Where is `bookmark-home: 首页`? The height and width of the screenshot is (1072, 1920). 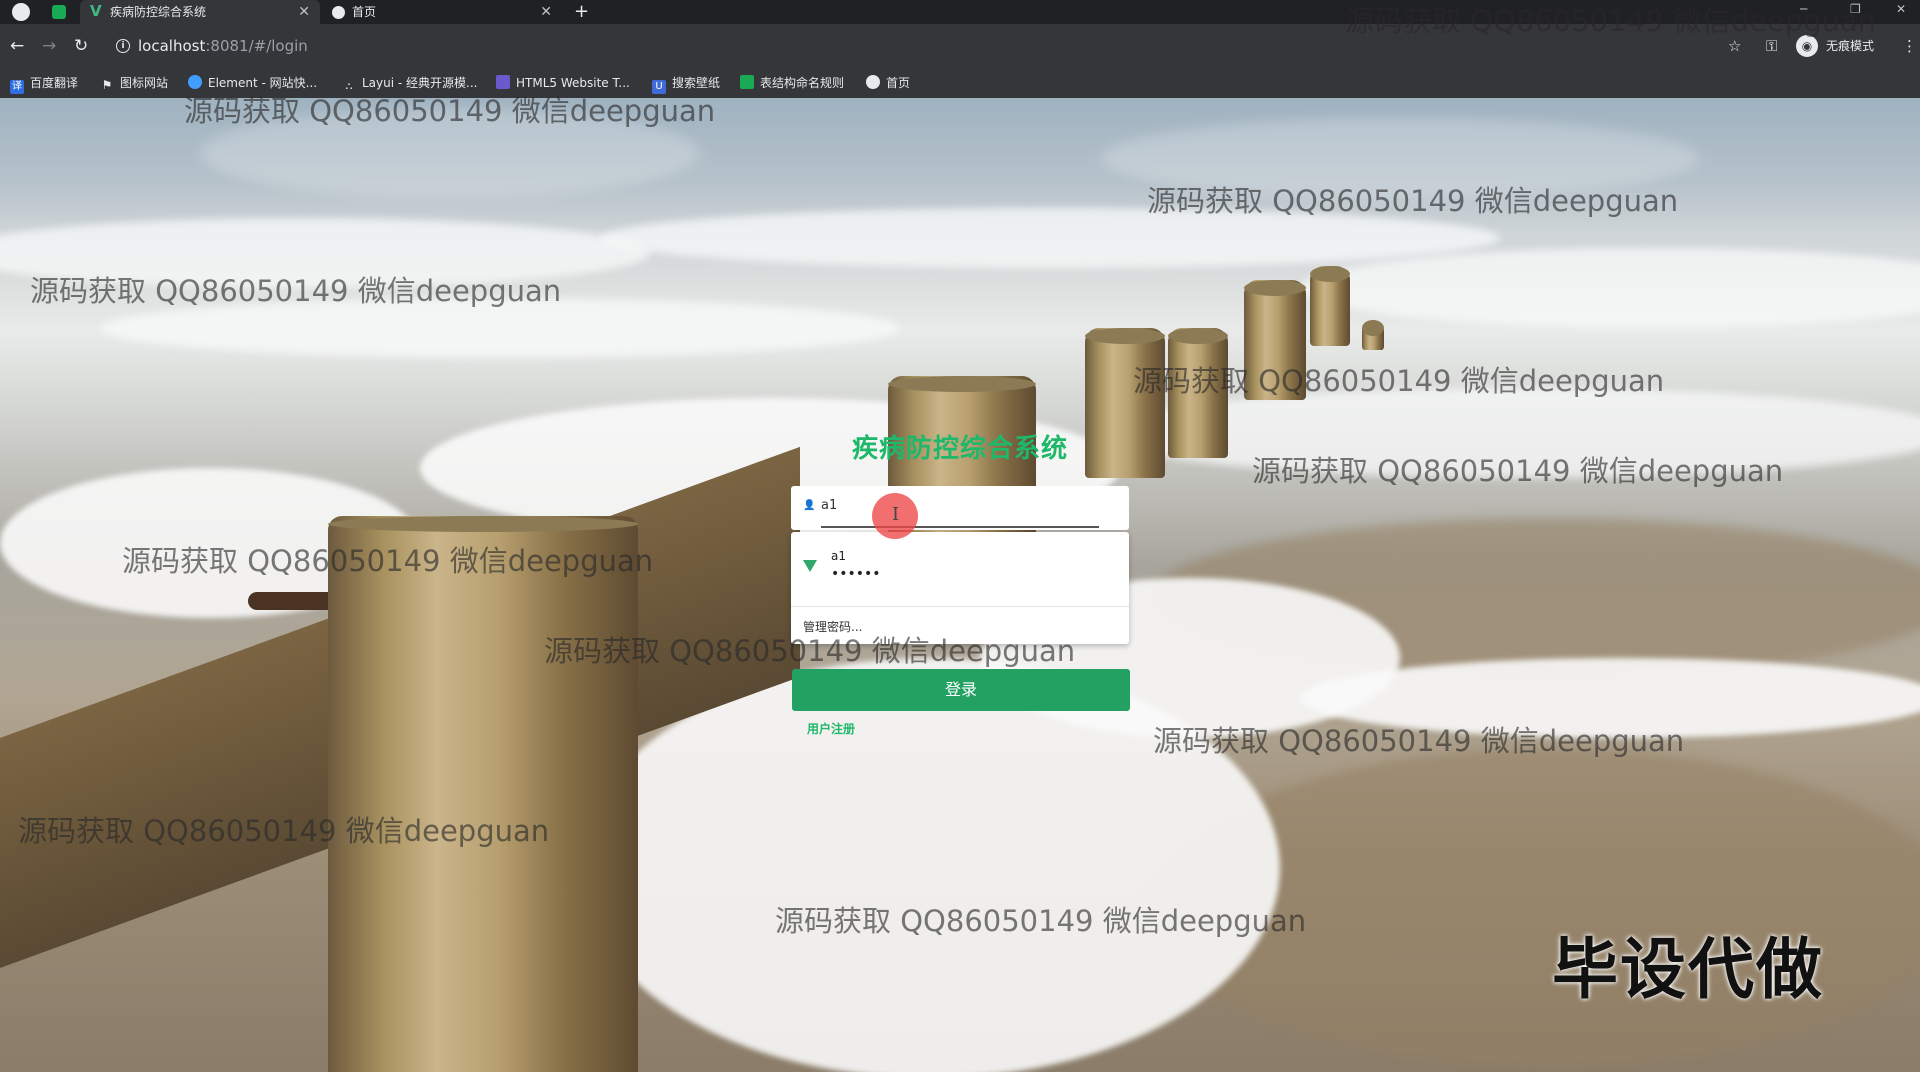
bookmark-home: 首页 is located at coordinates (888, 83).